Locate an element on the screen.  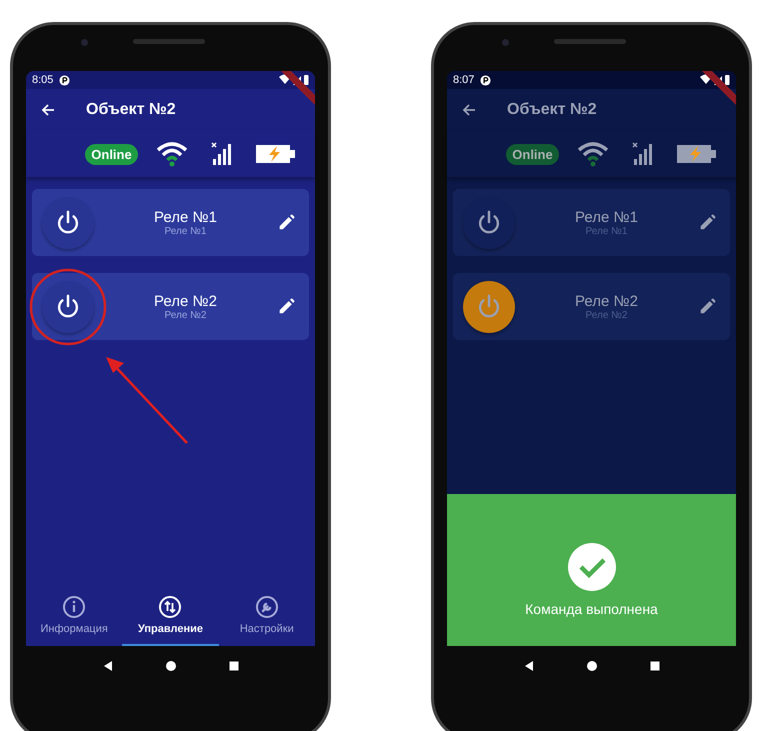
nav-tab: Информация is located at coordinates (74, 616).